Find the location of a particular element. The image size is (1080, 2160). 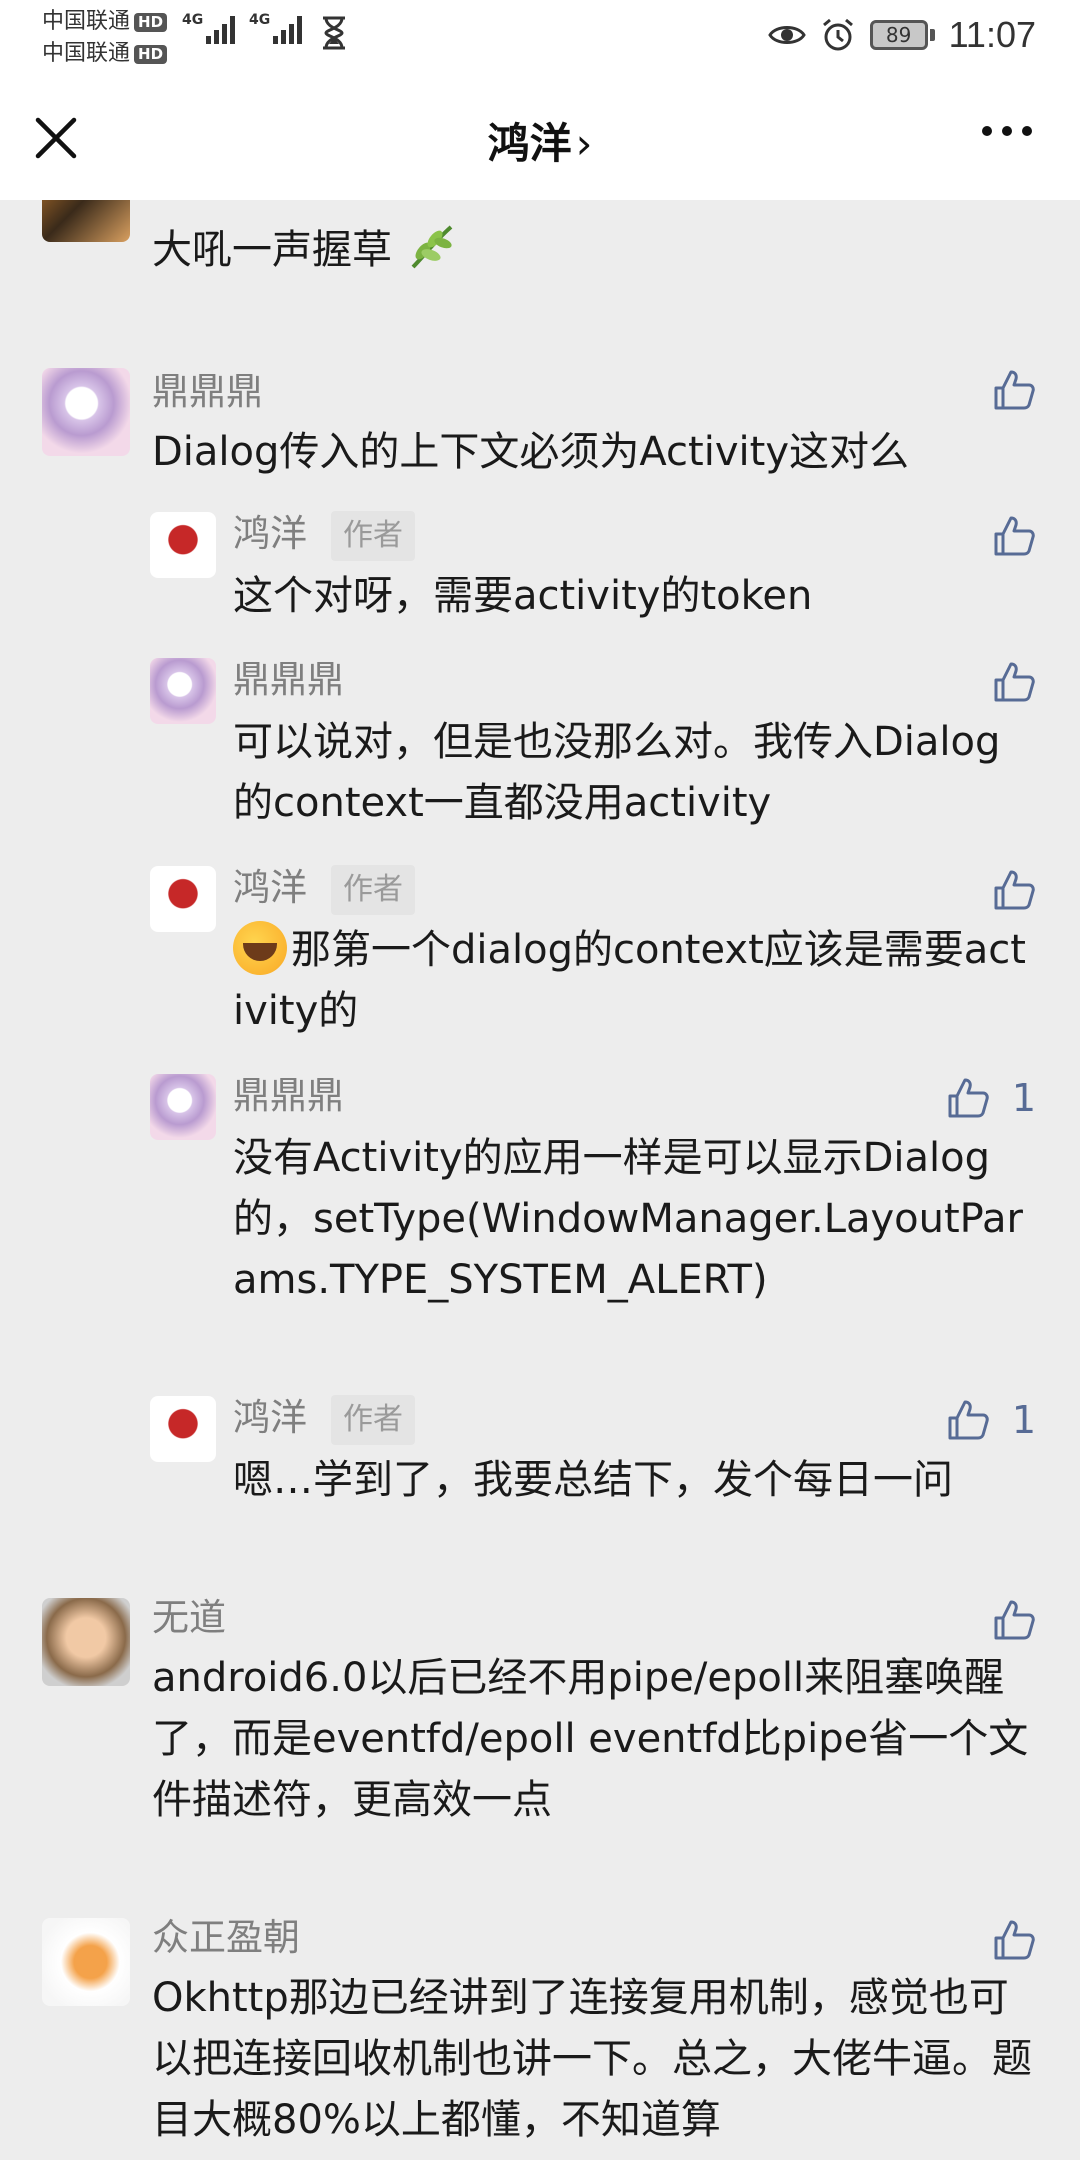

hourglass-icon is located at coordinates (334, 33).